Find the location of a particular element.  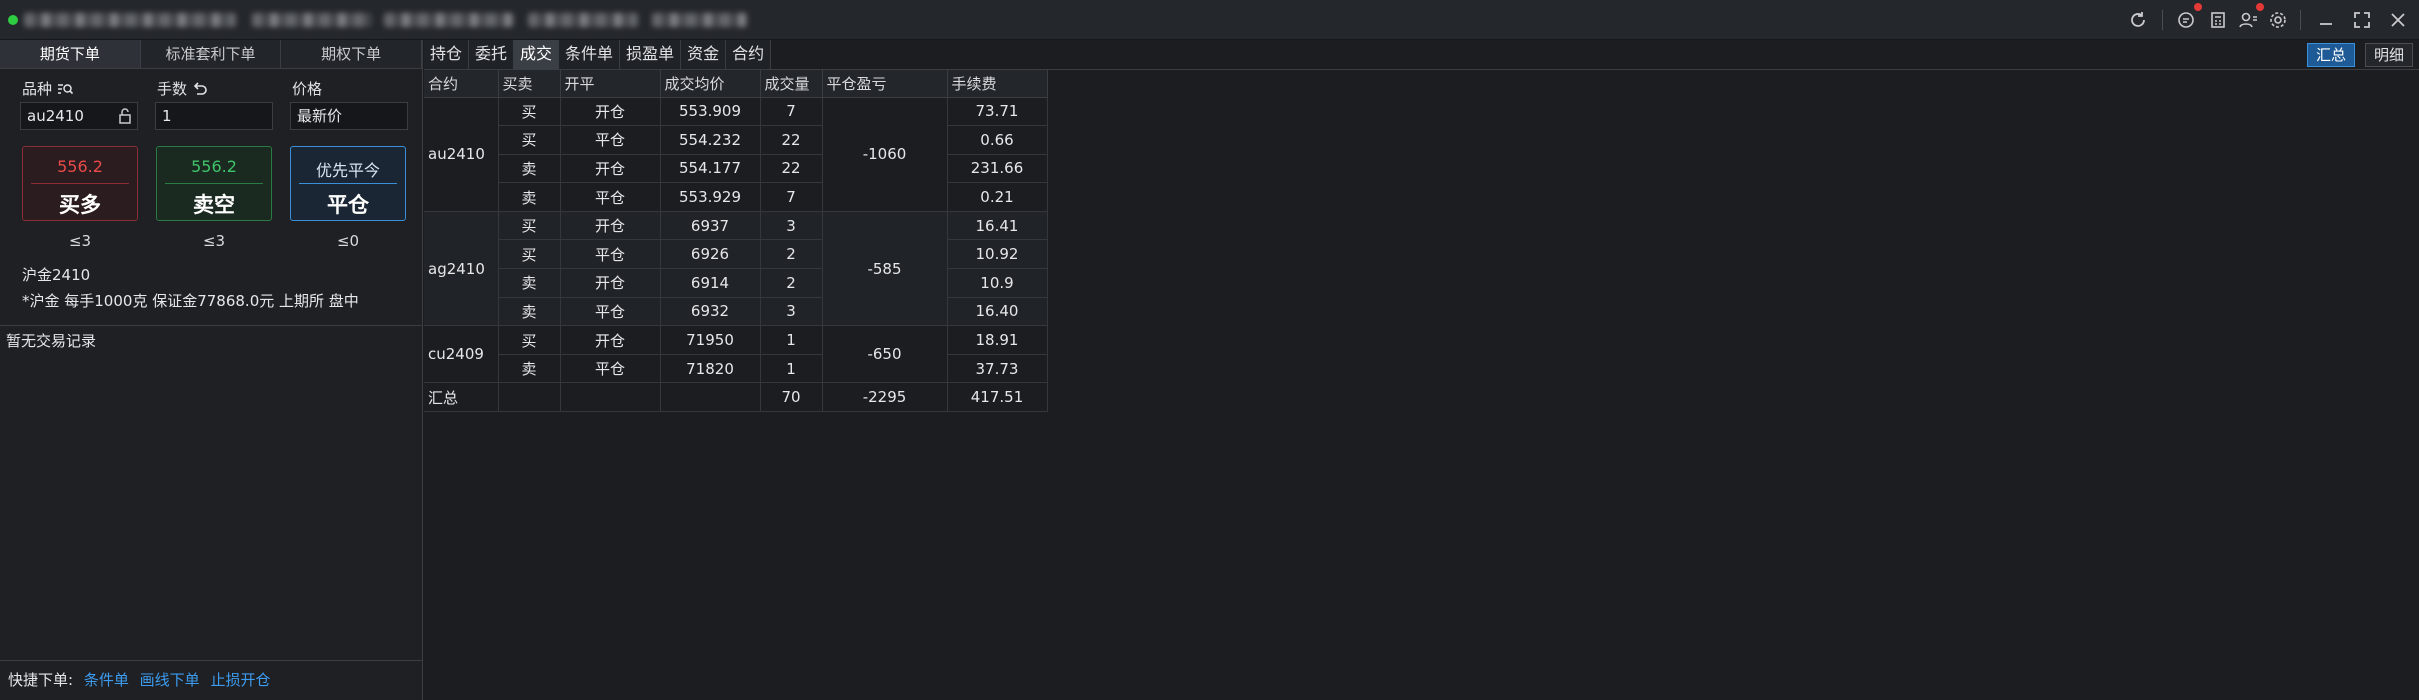

cell-avg-price: 6926 is located at coordinates (710, 254).